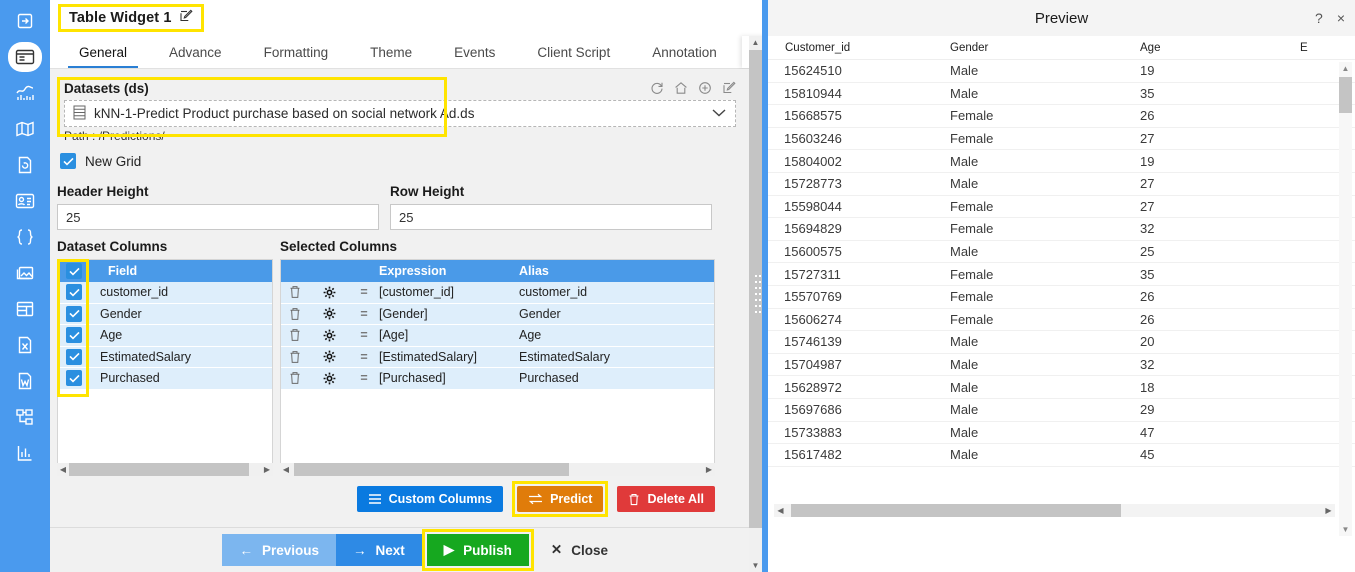 Image resolution: width=1355 pixels, height=572 pixels. I want to click on tab-formatting: Formatting, so click(296, 52).